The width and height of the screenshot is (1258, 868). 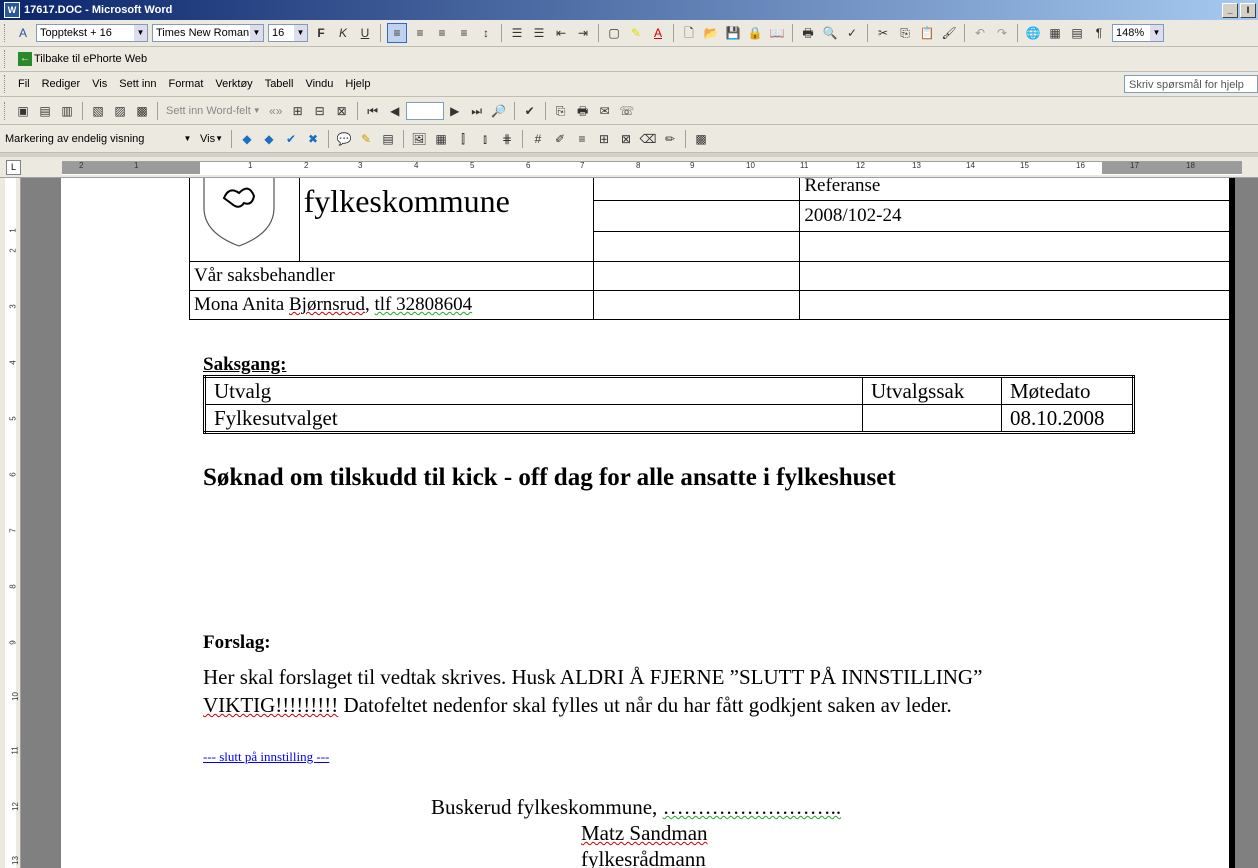 I want to click on new-document-icon: 🗋, so click(x=689, y=33).